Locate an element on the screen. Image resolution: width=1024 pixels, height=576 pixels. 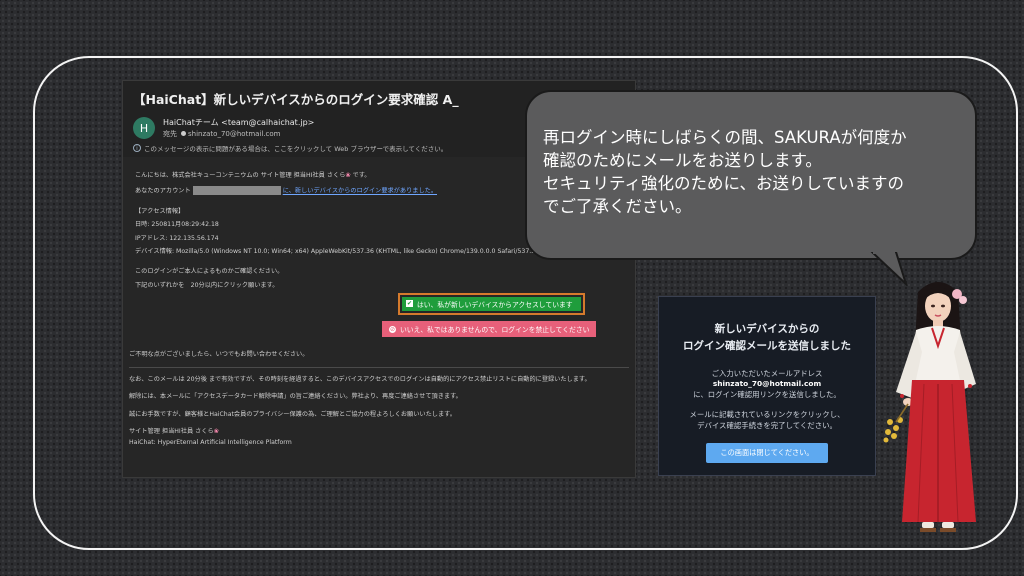
info-icon: i is located at coordinates (137, 148).